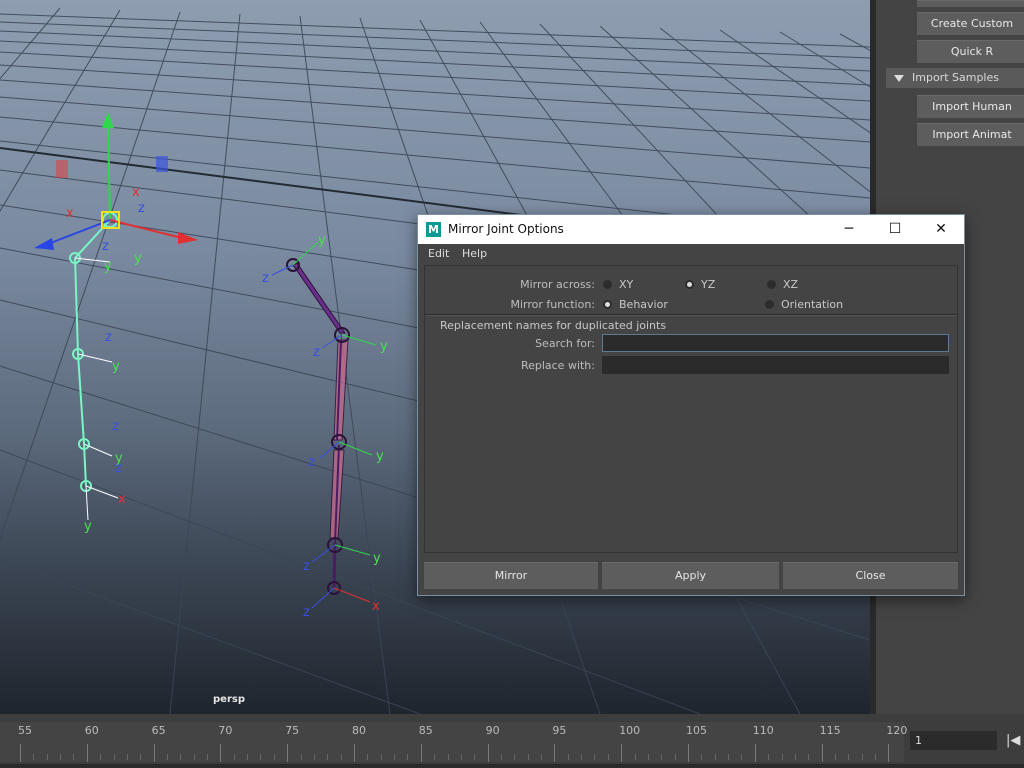 The height and width of the screenshot is (768, 1024). What do you see at coordinates (691, 315) in the screenshot?
I see `section-divider` at bounding box center [691, 315].